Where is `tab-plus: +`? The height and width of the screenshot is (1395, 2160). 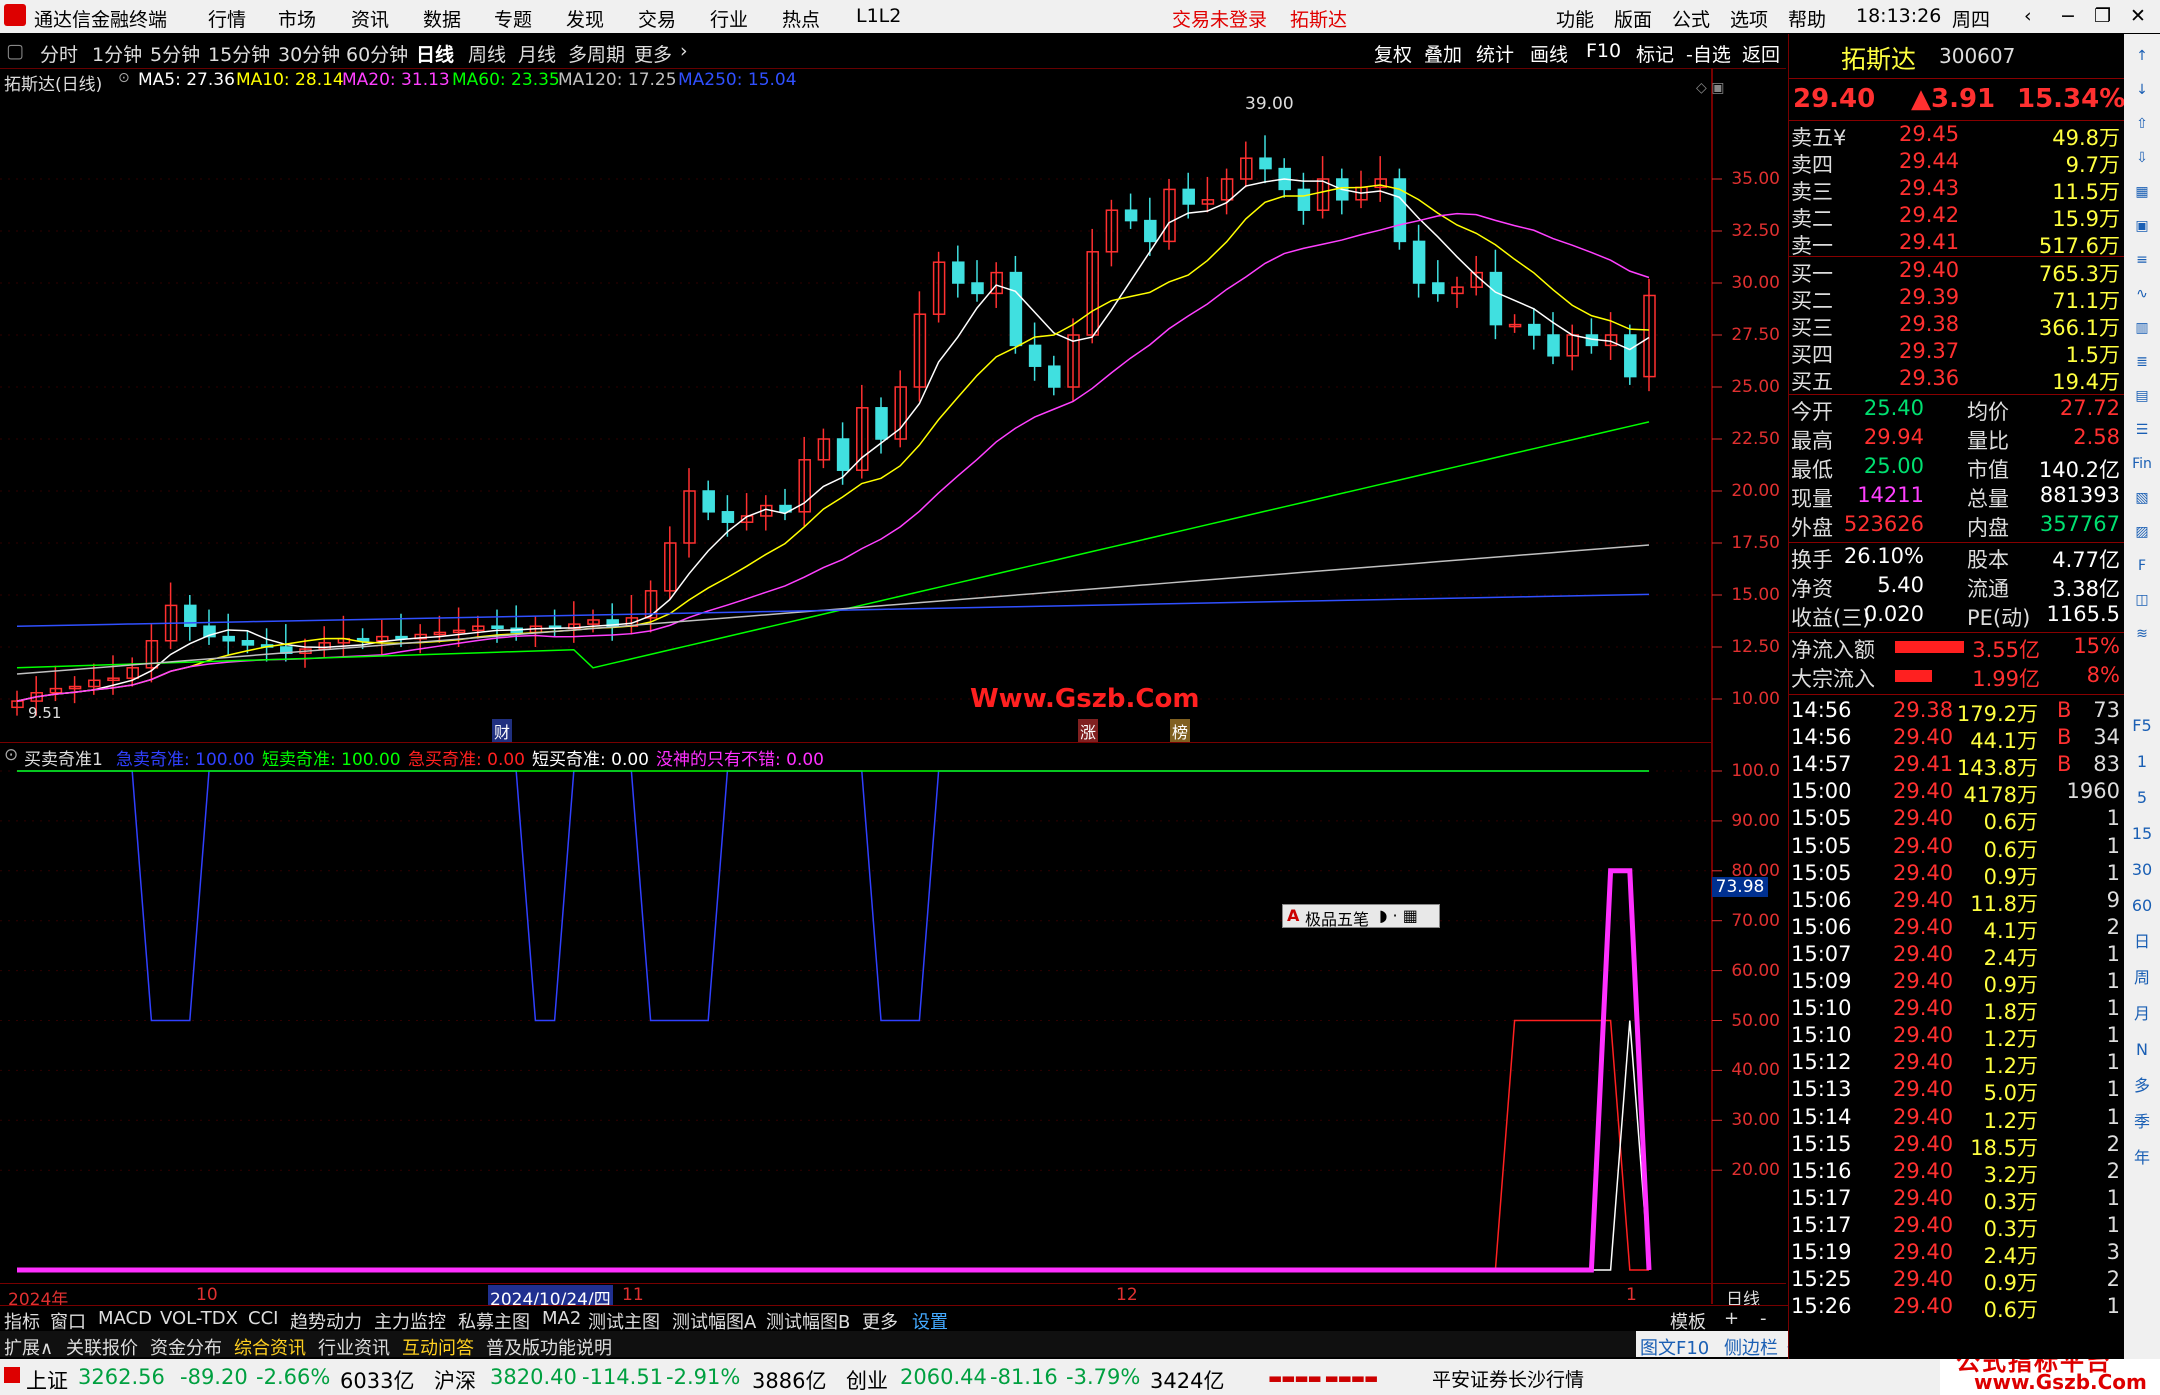
tab-plus: + is located at coordinates (1731, 1318).